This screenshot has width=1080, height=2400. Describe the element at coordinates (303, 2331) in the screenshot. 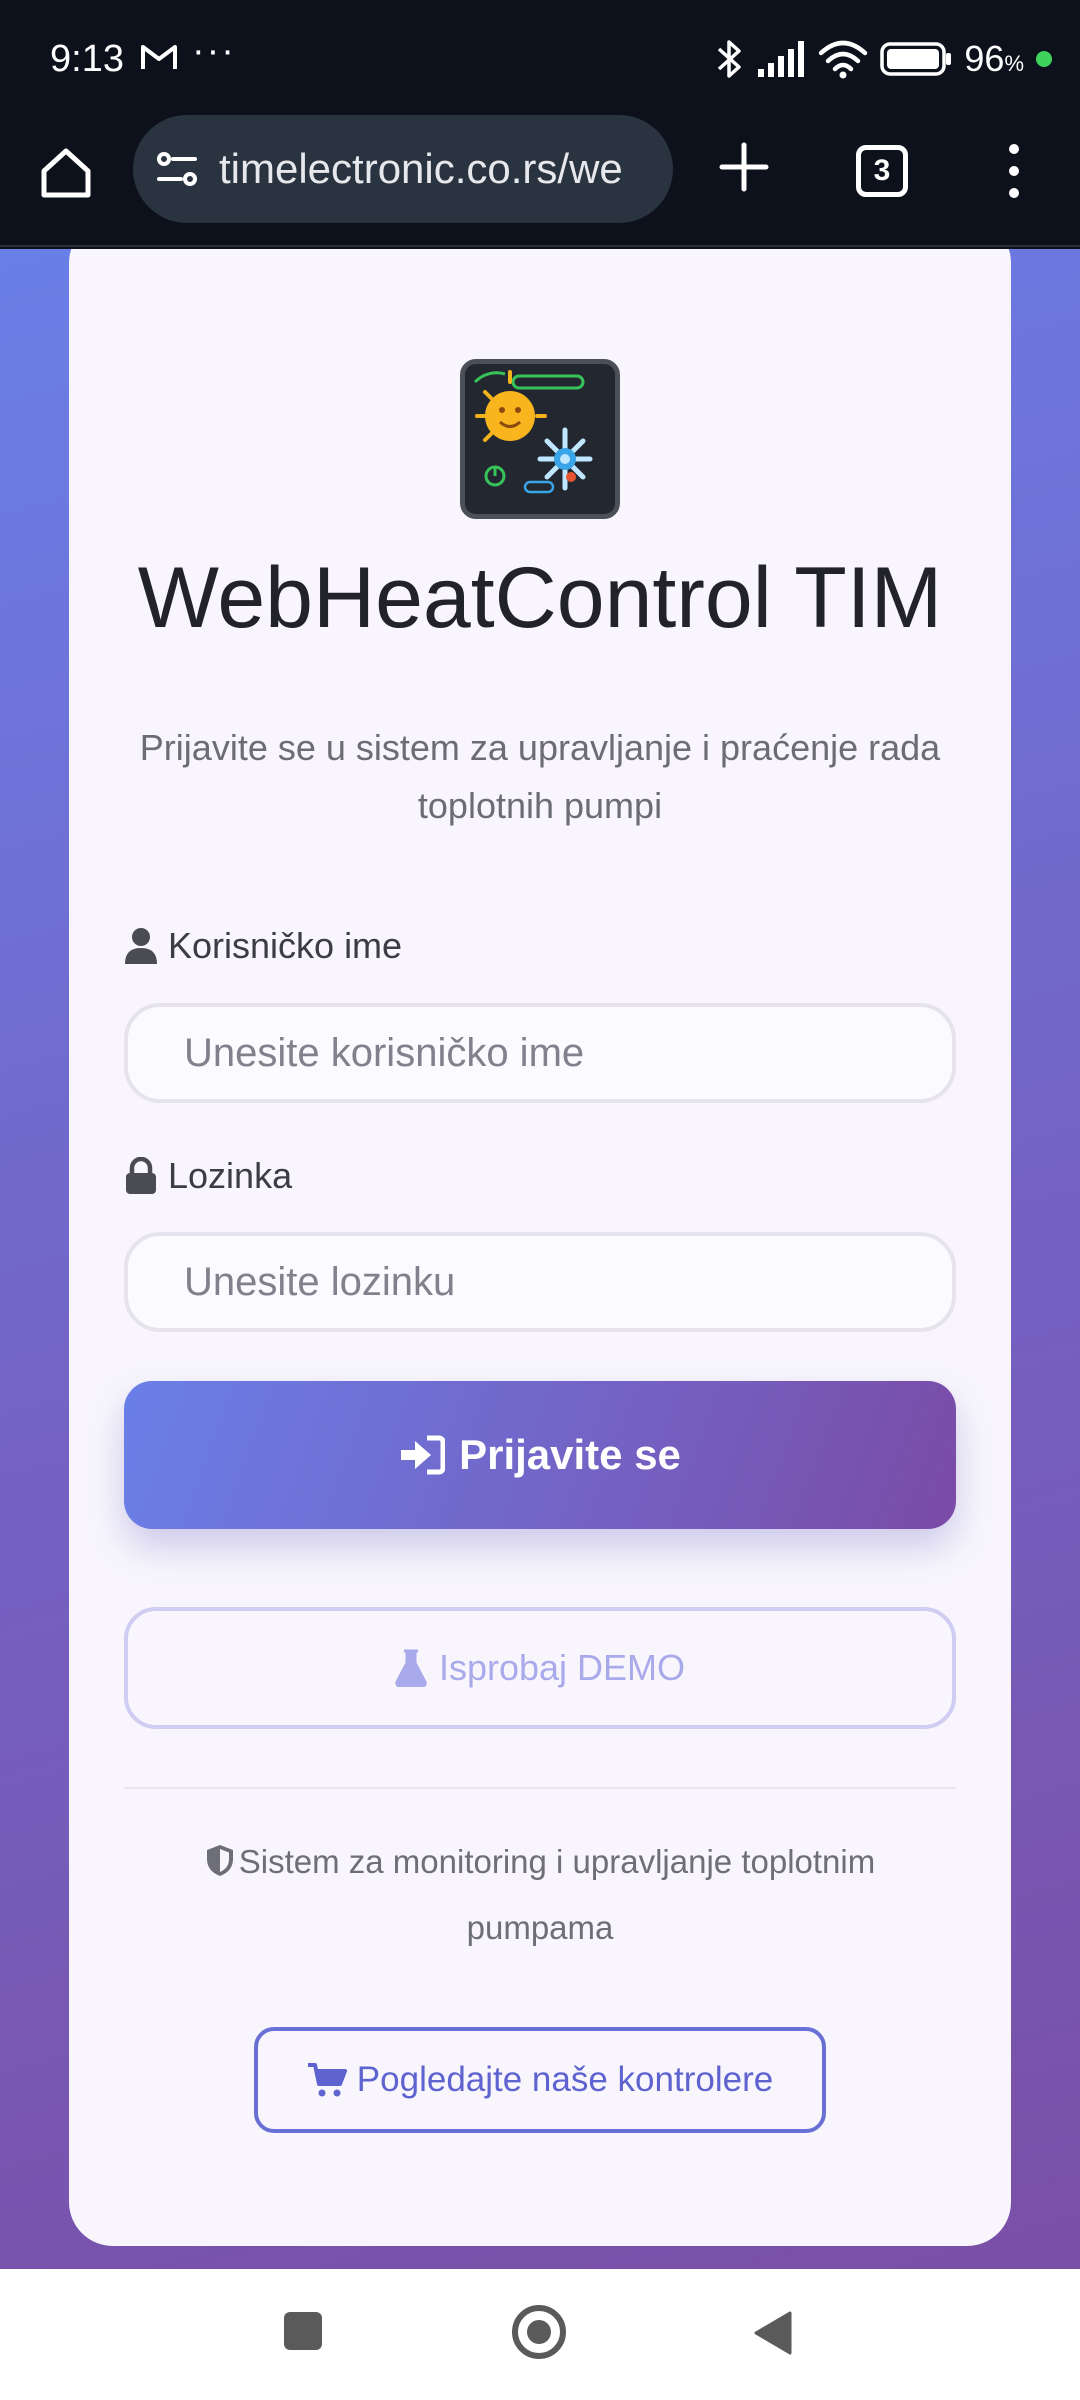

I see `recent-apps-button` at that location.